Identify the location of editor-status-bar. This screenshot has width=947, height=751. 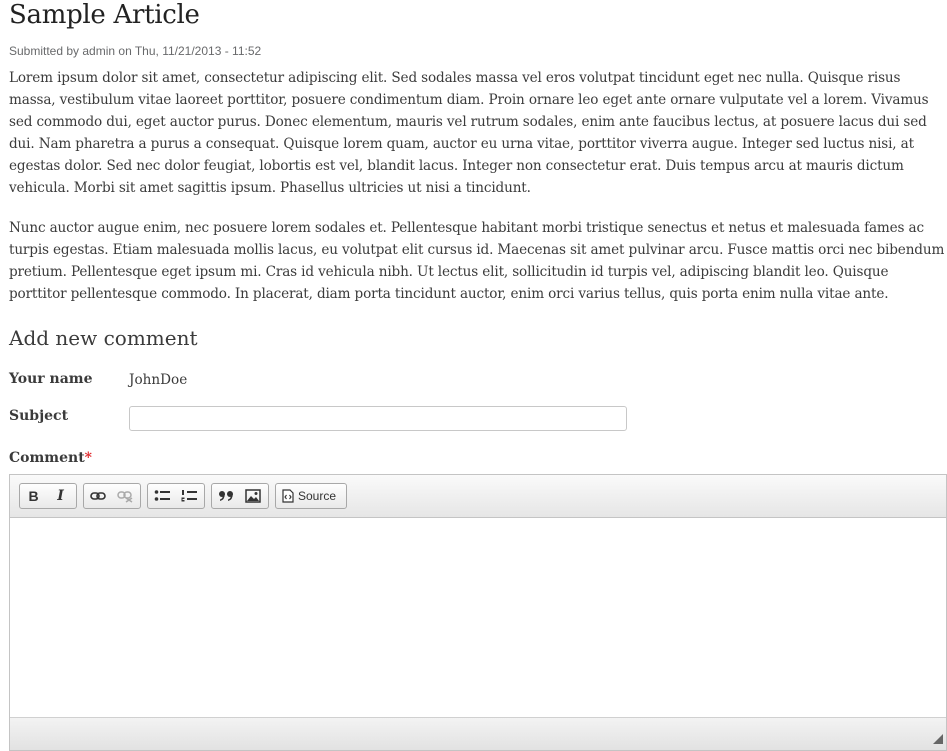
(478, 733).